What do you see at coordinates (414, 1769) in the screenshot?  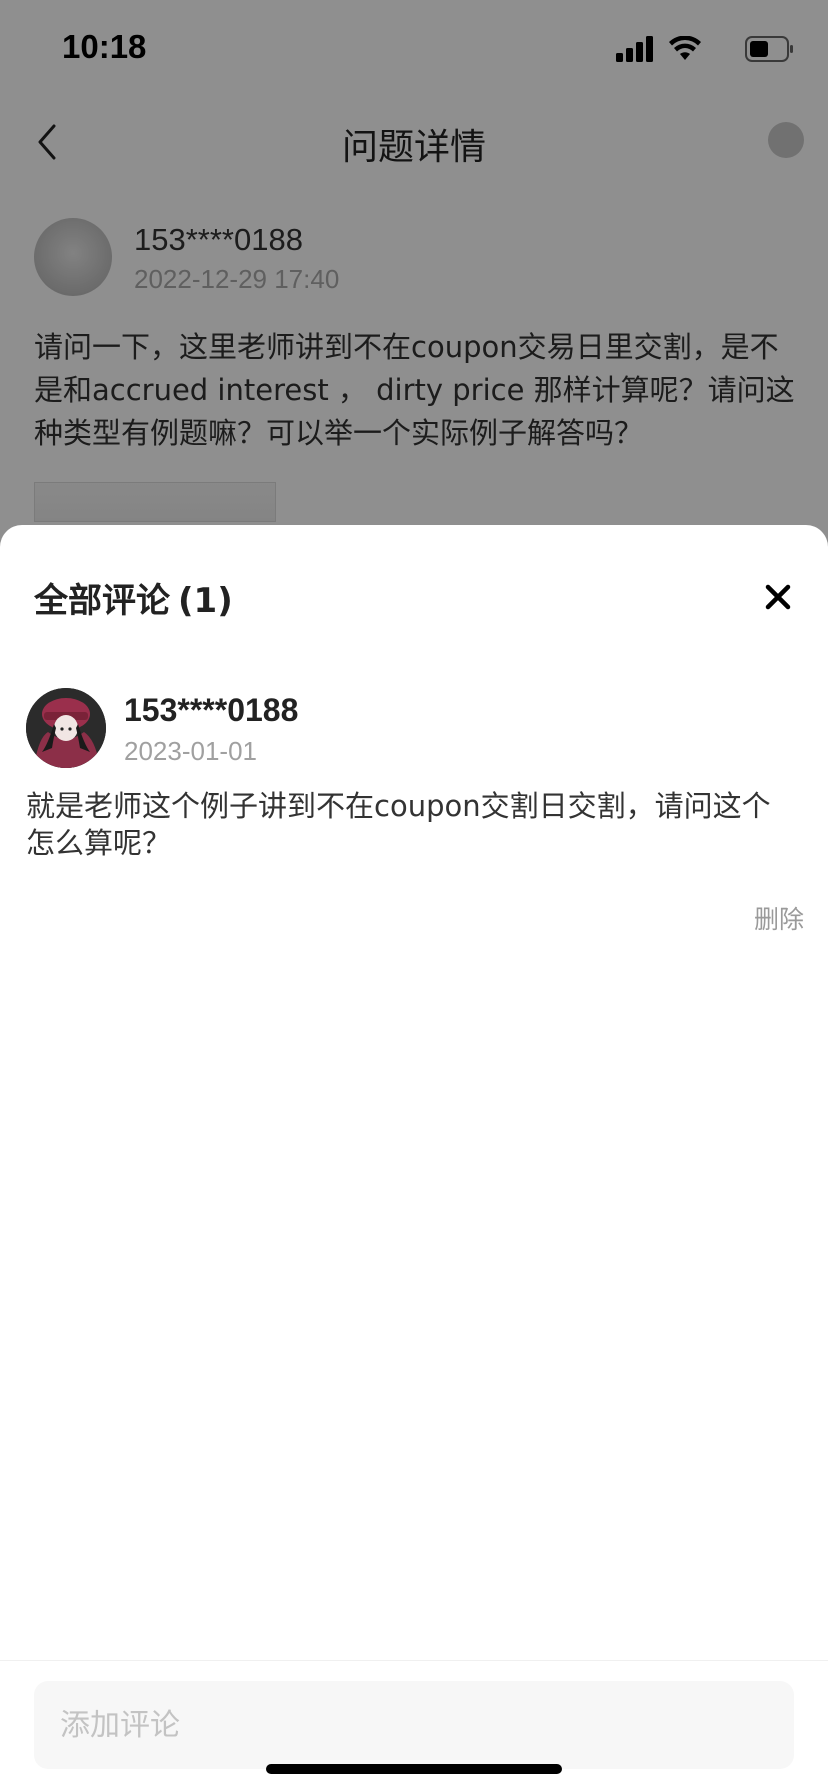 I see `home-indicator` at bounding box center [414, 1769].